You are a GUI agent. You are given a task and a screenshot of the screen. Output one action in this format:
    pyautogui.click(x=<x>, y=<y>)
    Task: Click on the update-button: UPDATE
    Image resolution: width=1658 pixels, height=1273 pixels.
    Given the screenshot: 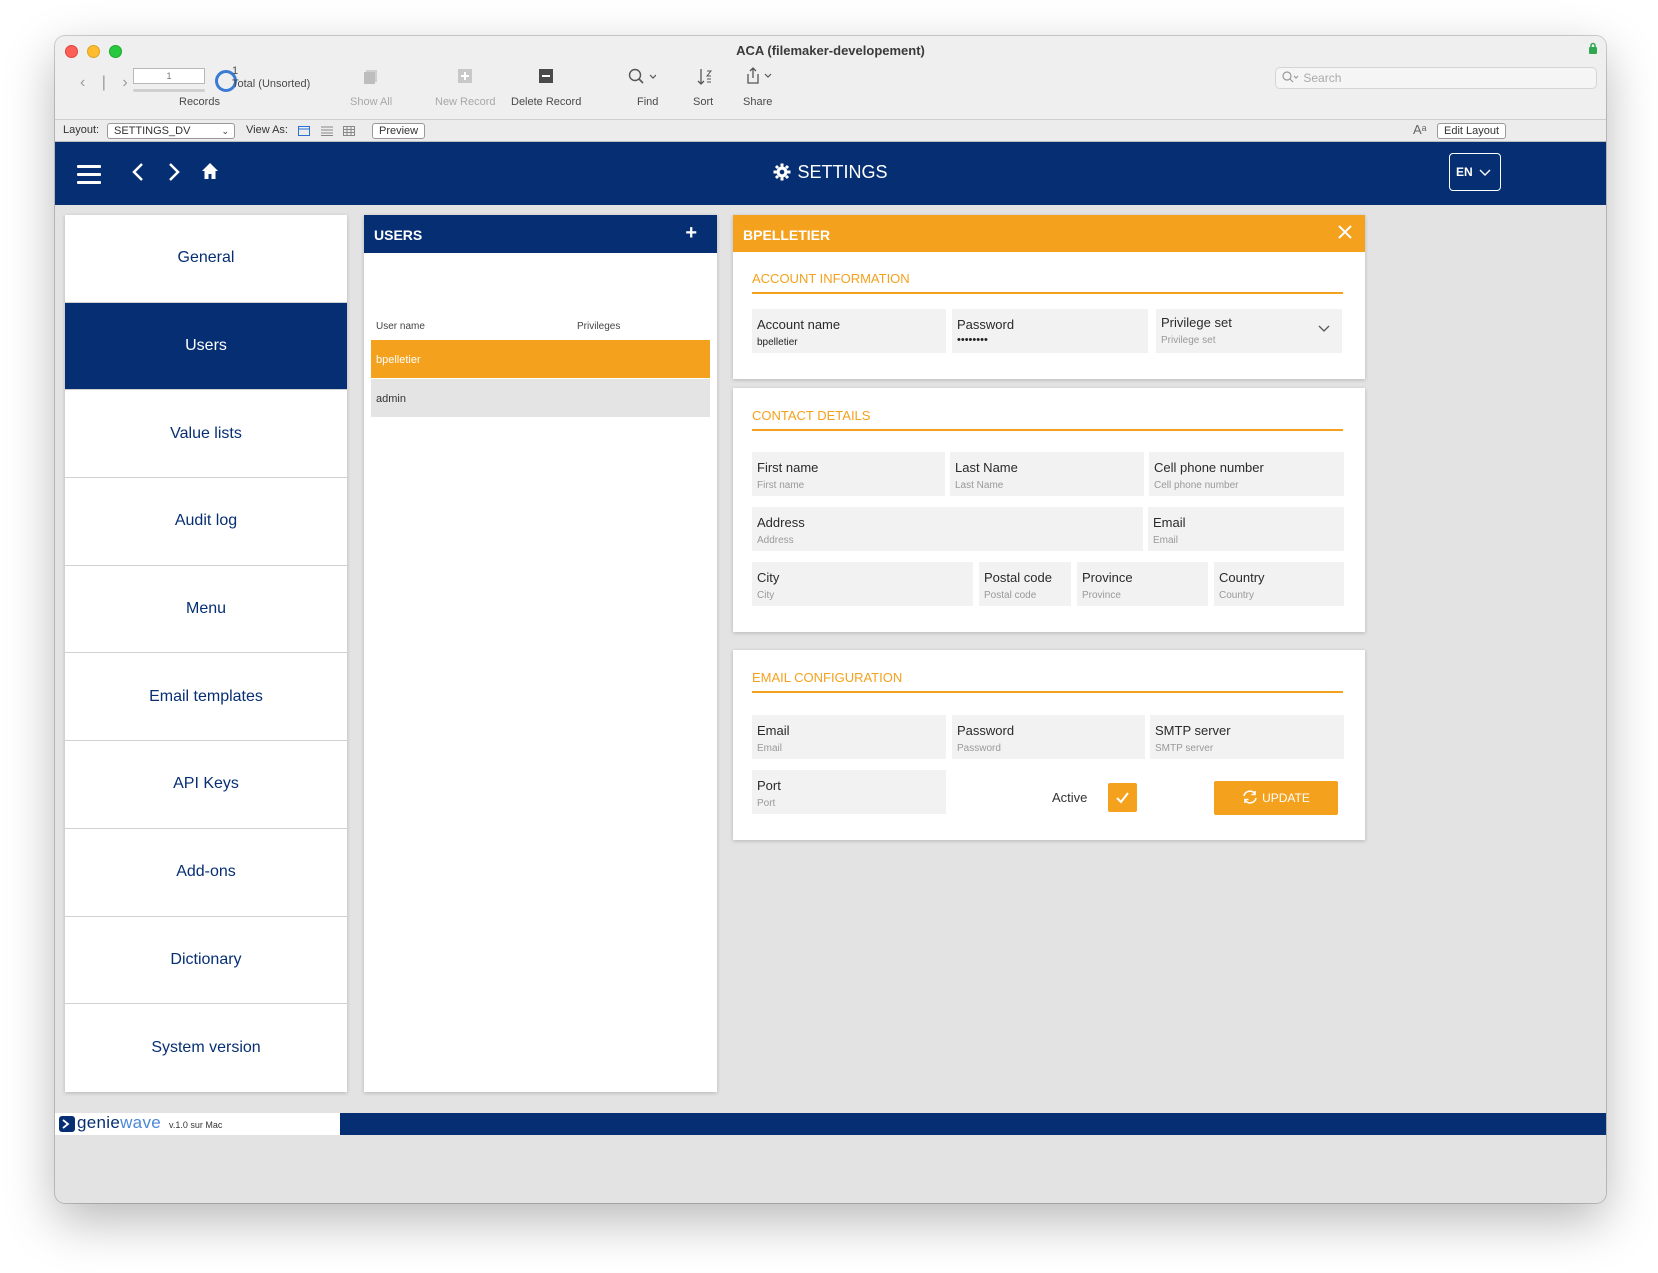 What is the action you would take?
    pyautogui.click(x=1276, y=798)
    